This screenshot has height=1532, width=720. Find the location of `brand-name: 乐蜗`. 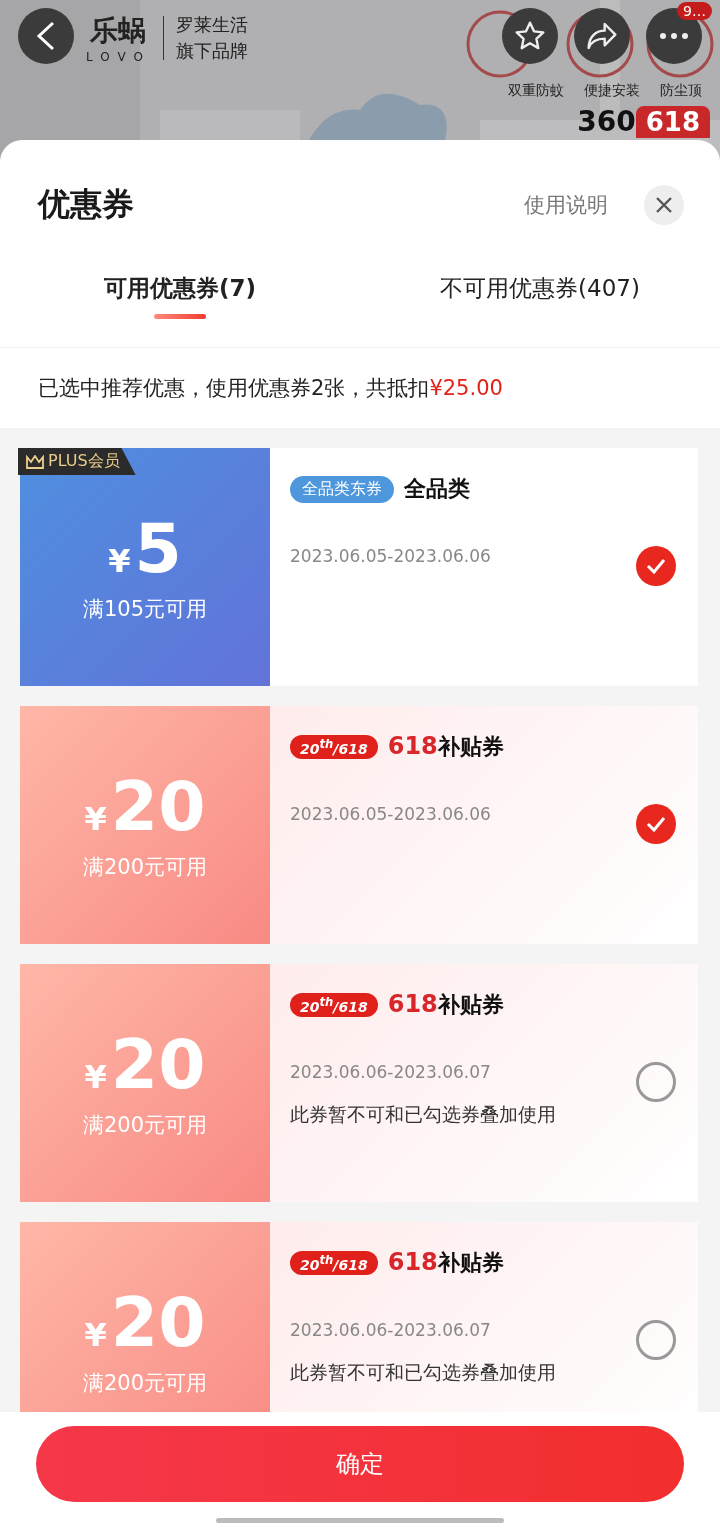

brand-name: 乐蜗 is located at coordinates (118, 31).